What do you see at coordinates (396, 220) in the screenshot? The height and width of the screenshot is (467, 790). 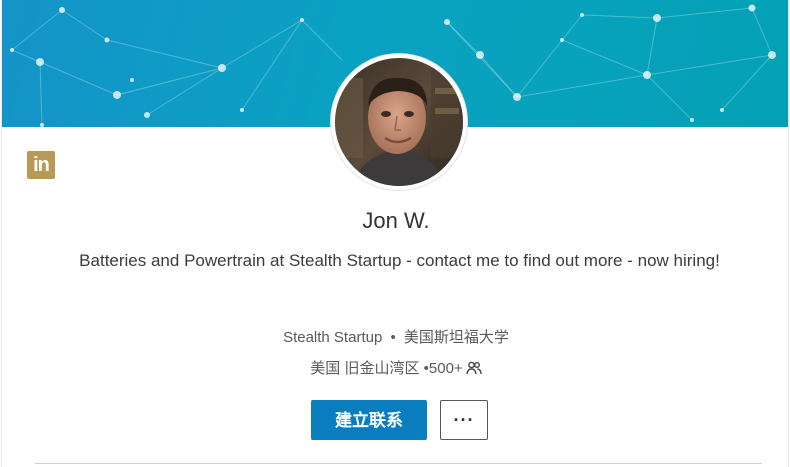 I see `profile-name: Jon W.` at bounding box center [396, 220].